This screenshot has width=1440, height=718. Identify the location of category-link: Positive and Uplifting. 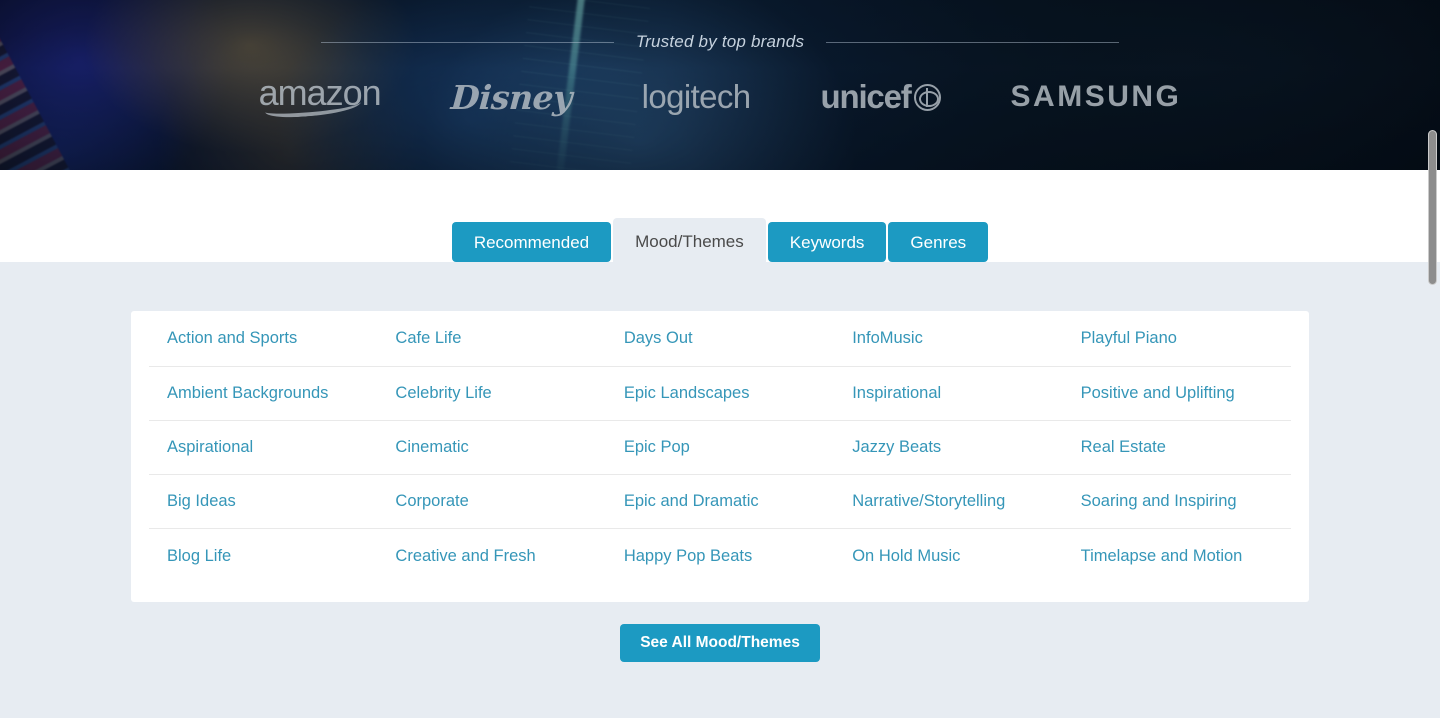
(1158, 393).